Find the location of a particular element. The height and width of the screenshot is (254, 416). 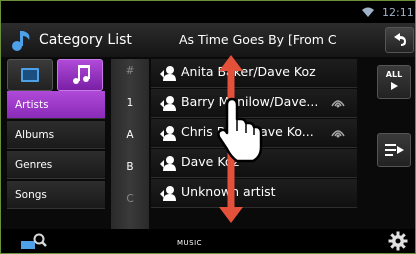

list-item: Dave Koz is located at coordinates (254, 163).